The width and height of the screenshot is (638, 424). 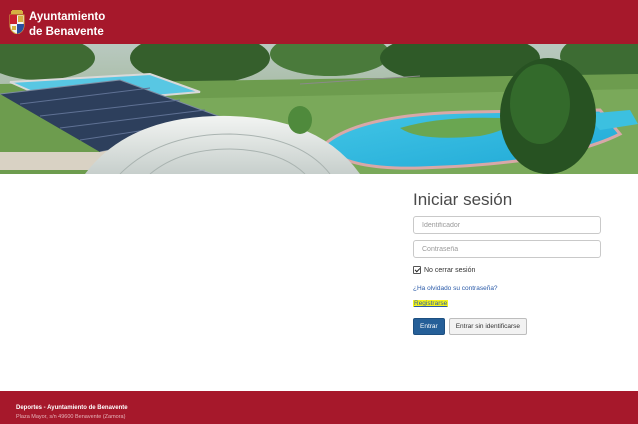 I want to click on org-name-line1: Ayuntamiento, so click(x=67, y=17).